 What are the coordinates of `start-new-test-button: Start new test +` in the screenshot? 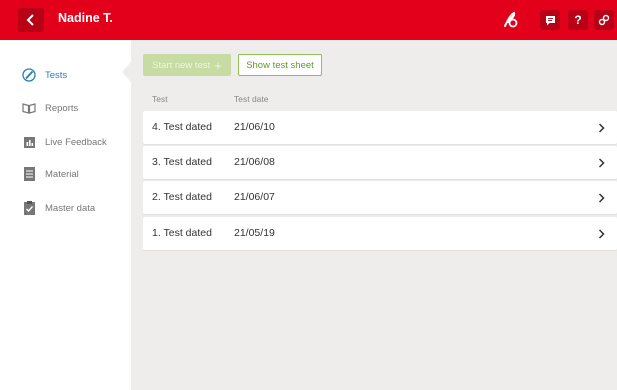 It's located at (187, 65).